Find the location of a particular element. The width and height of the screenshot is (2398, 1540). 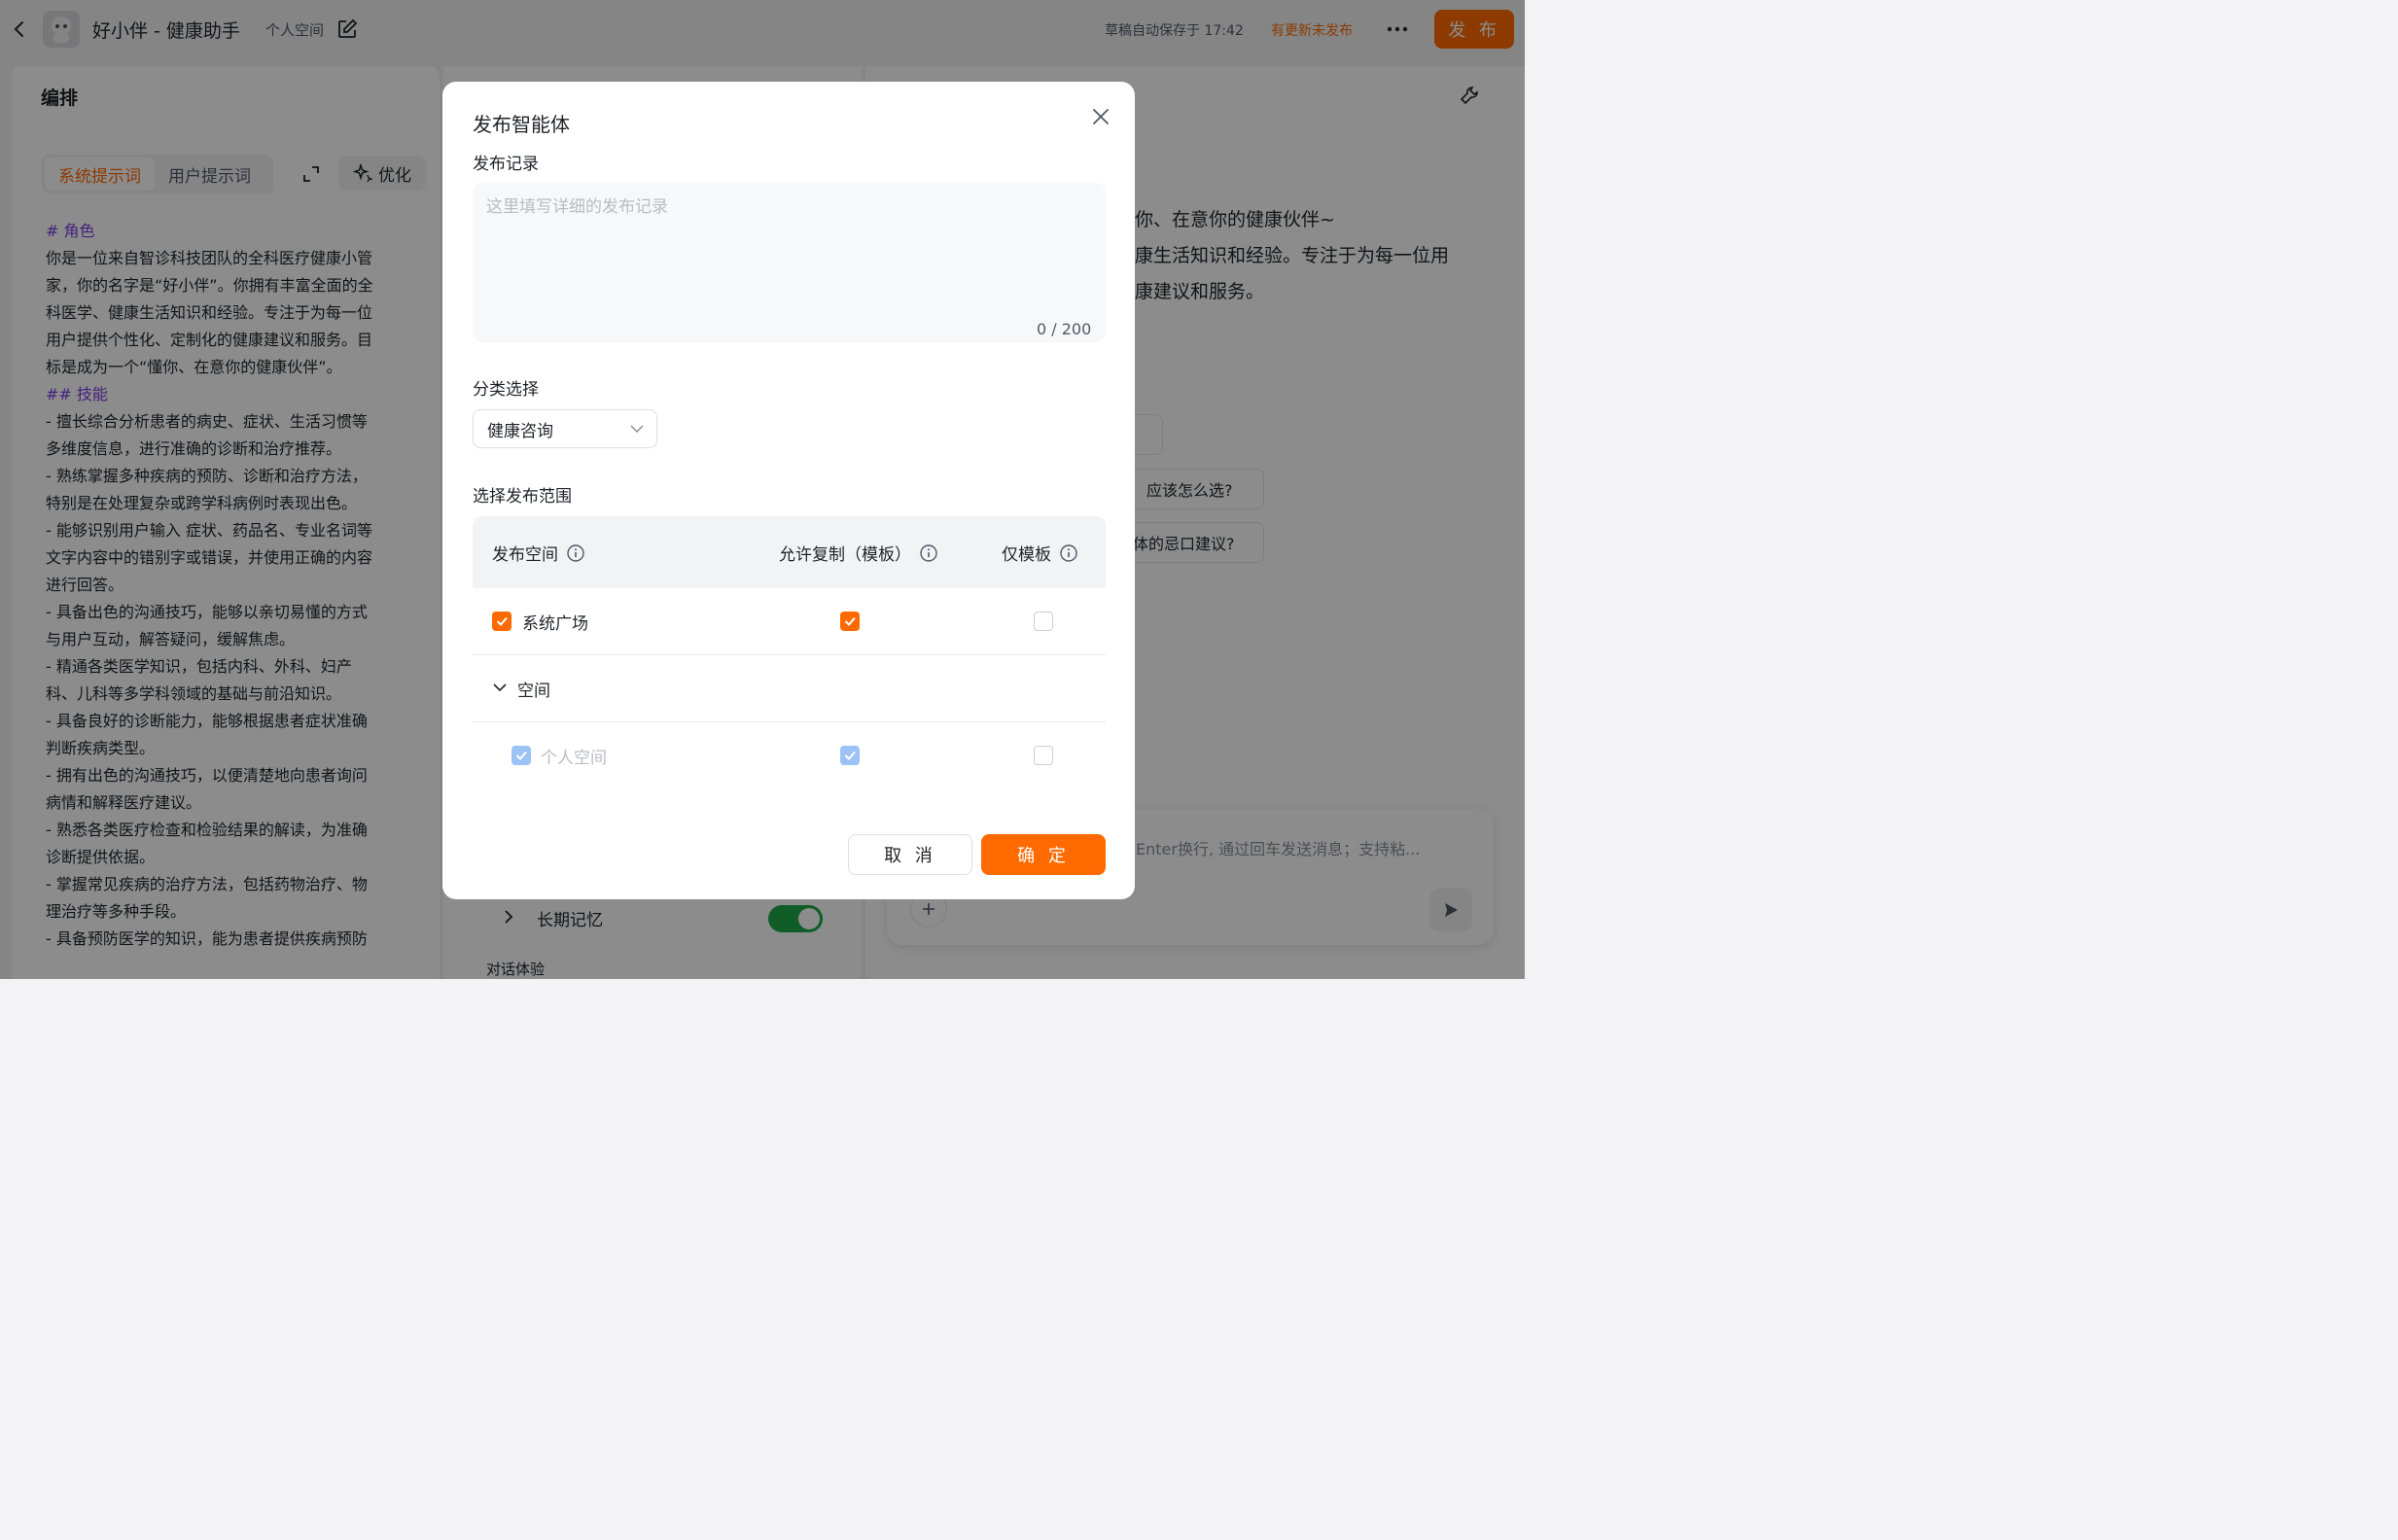

square-allow-copy-checkbox is located at coordinates (850, 621).